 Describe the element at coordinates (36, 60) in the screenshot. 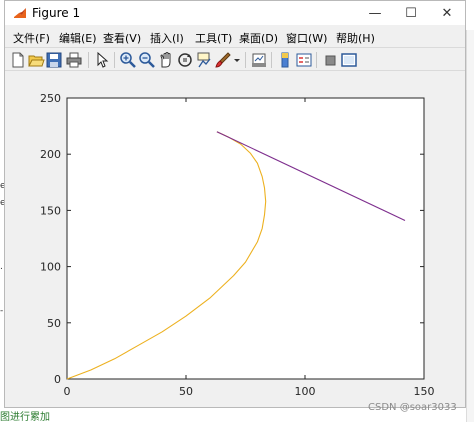

I see `open-file-icon` at that location.